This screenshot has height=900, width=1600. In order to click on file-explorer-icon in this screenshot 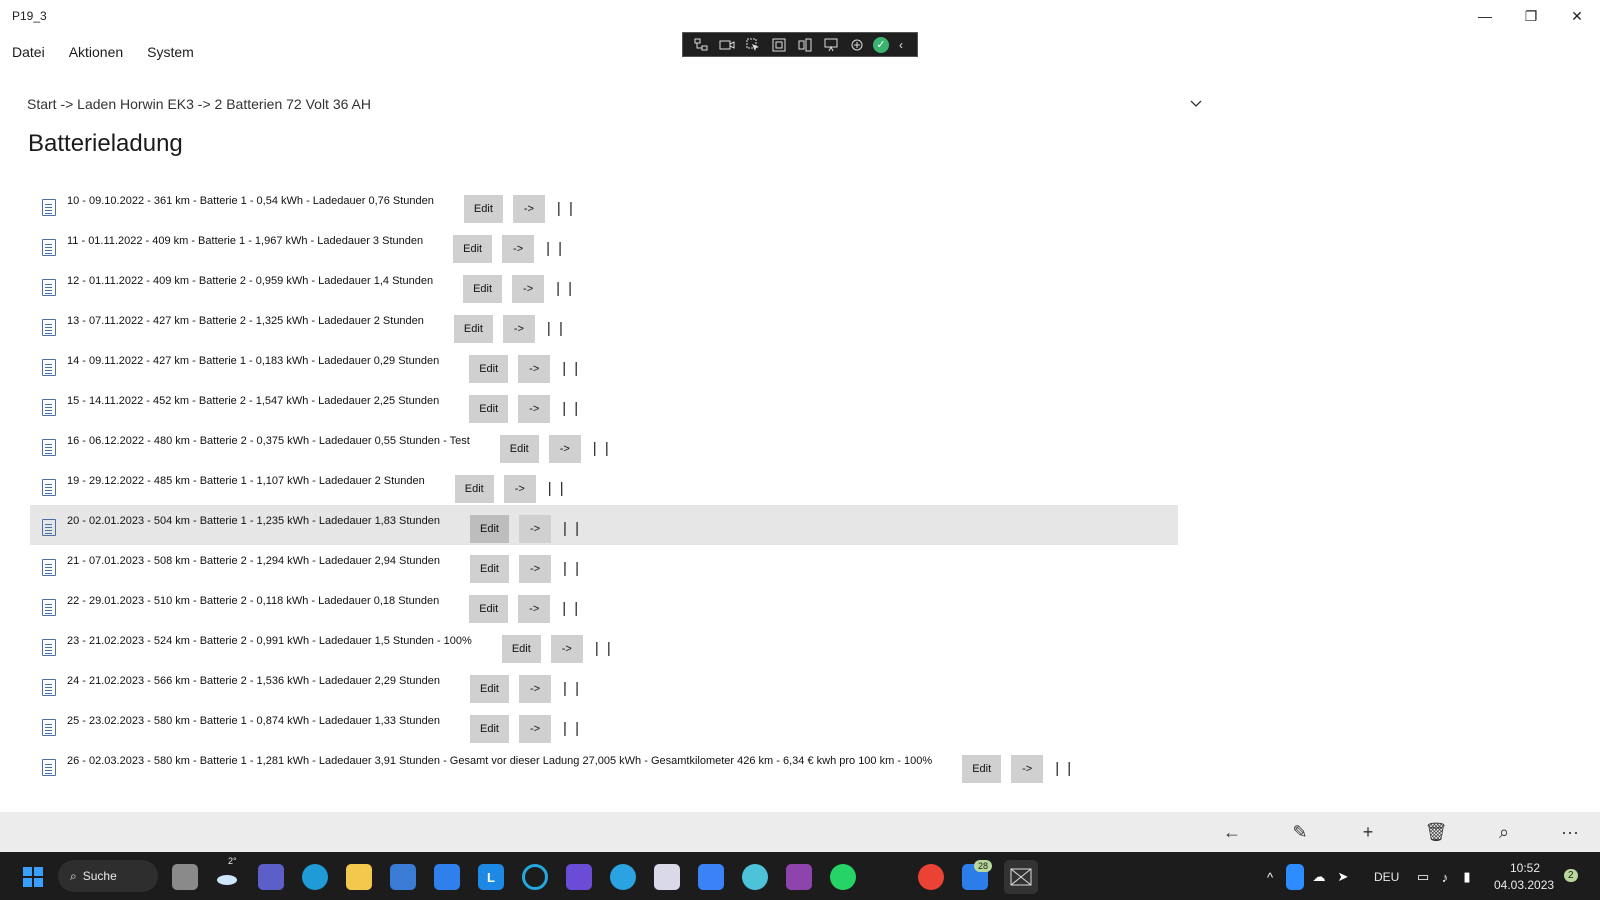, I will do `click(359, 877)`.